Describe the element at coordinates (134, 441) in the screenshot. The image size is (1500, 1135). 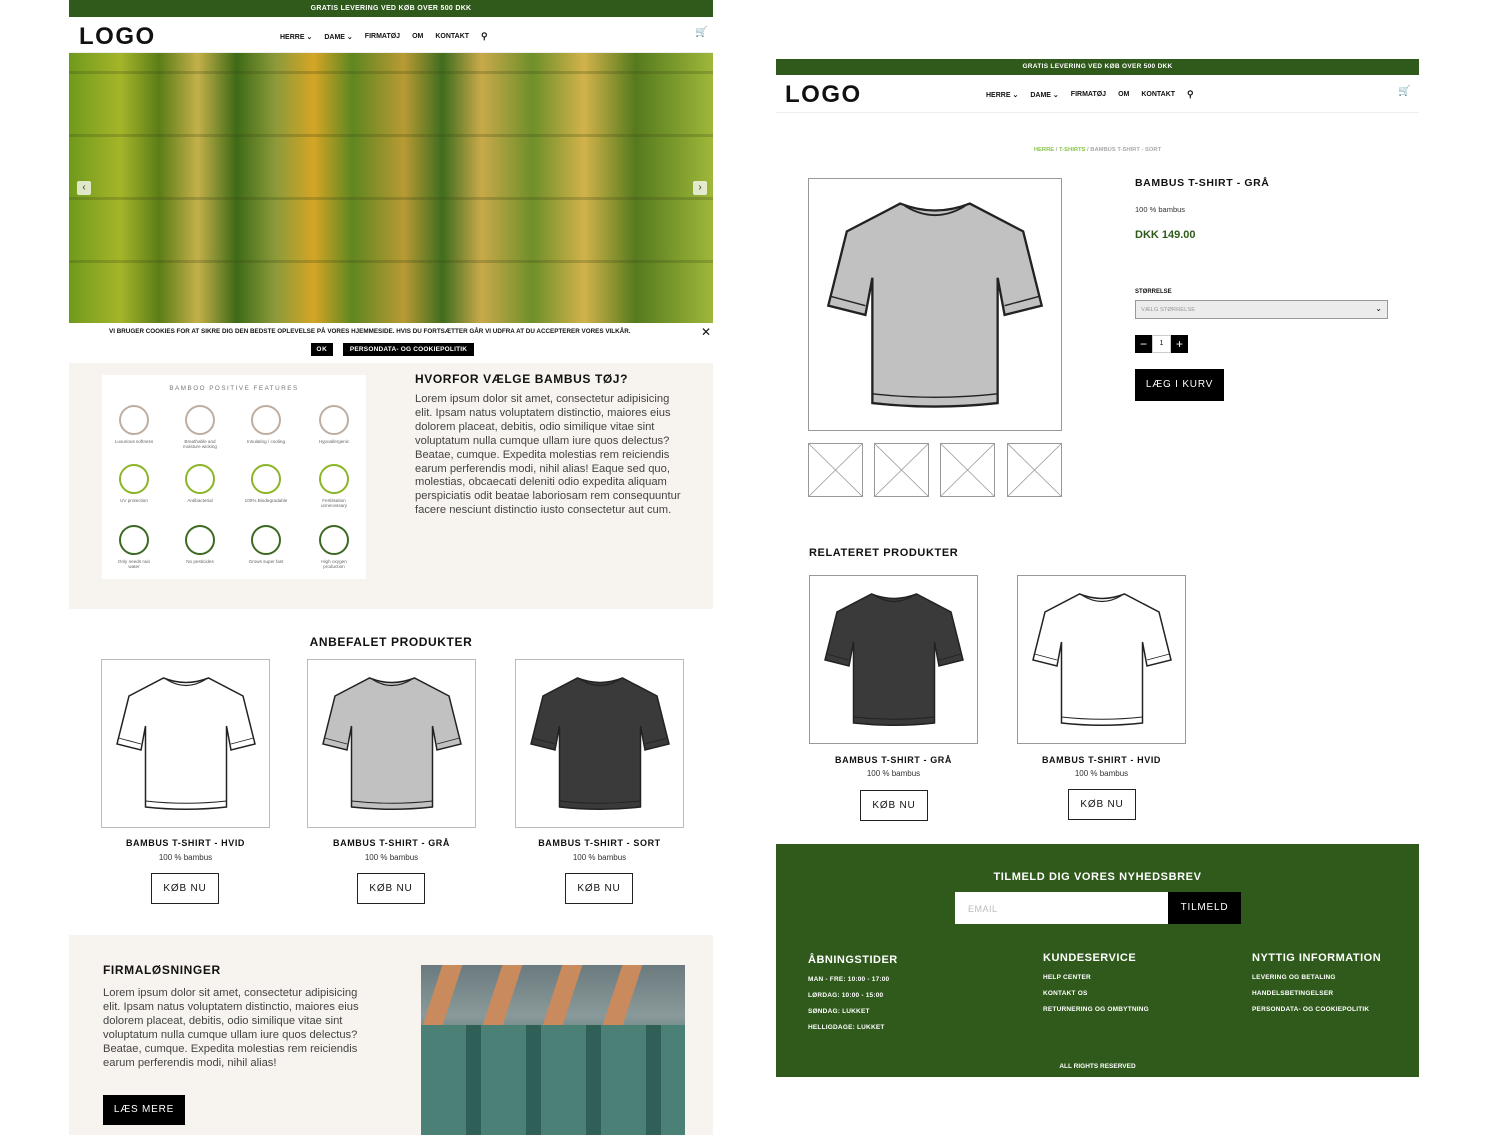
I see `feature-label: Luxurious softness` at that location.